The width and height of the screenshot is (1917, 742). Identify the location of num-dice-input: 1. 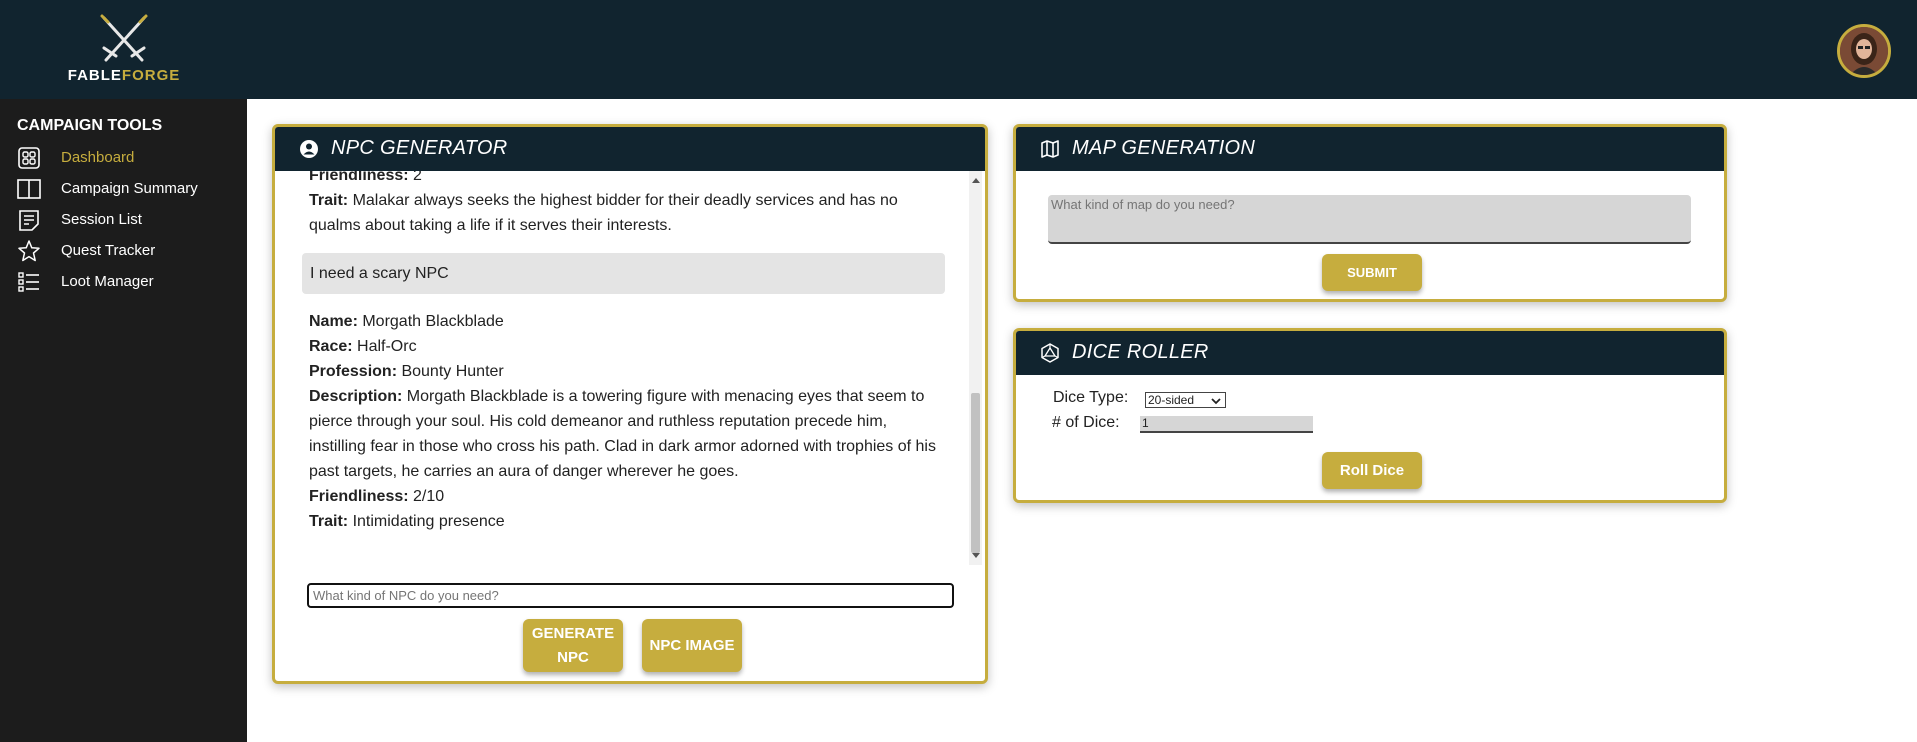
(1226, 424).